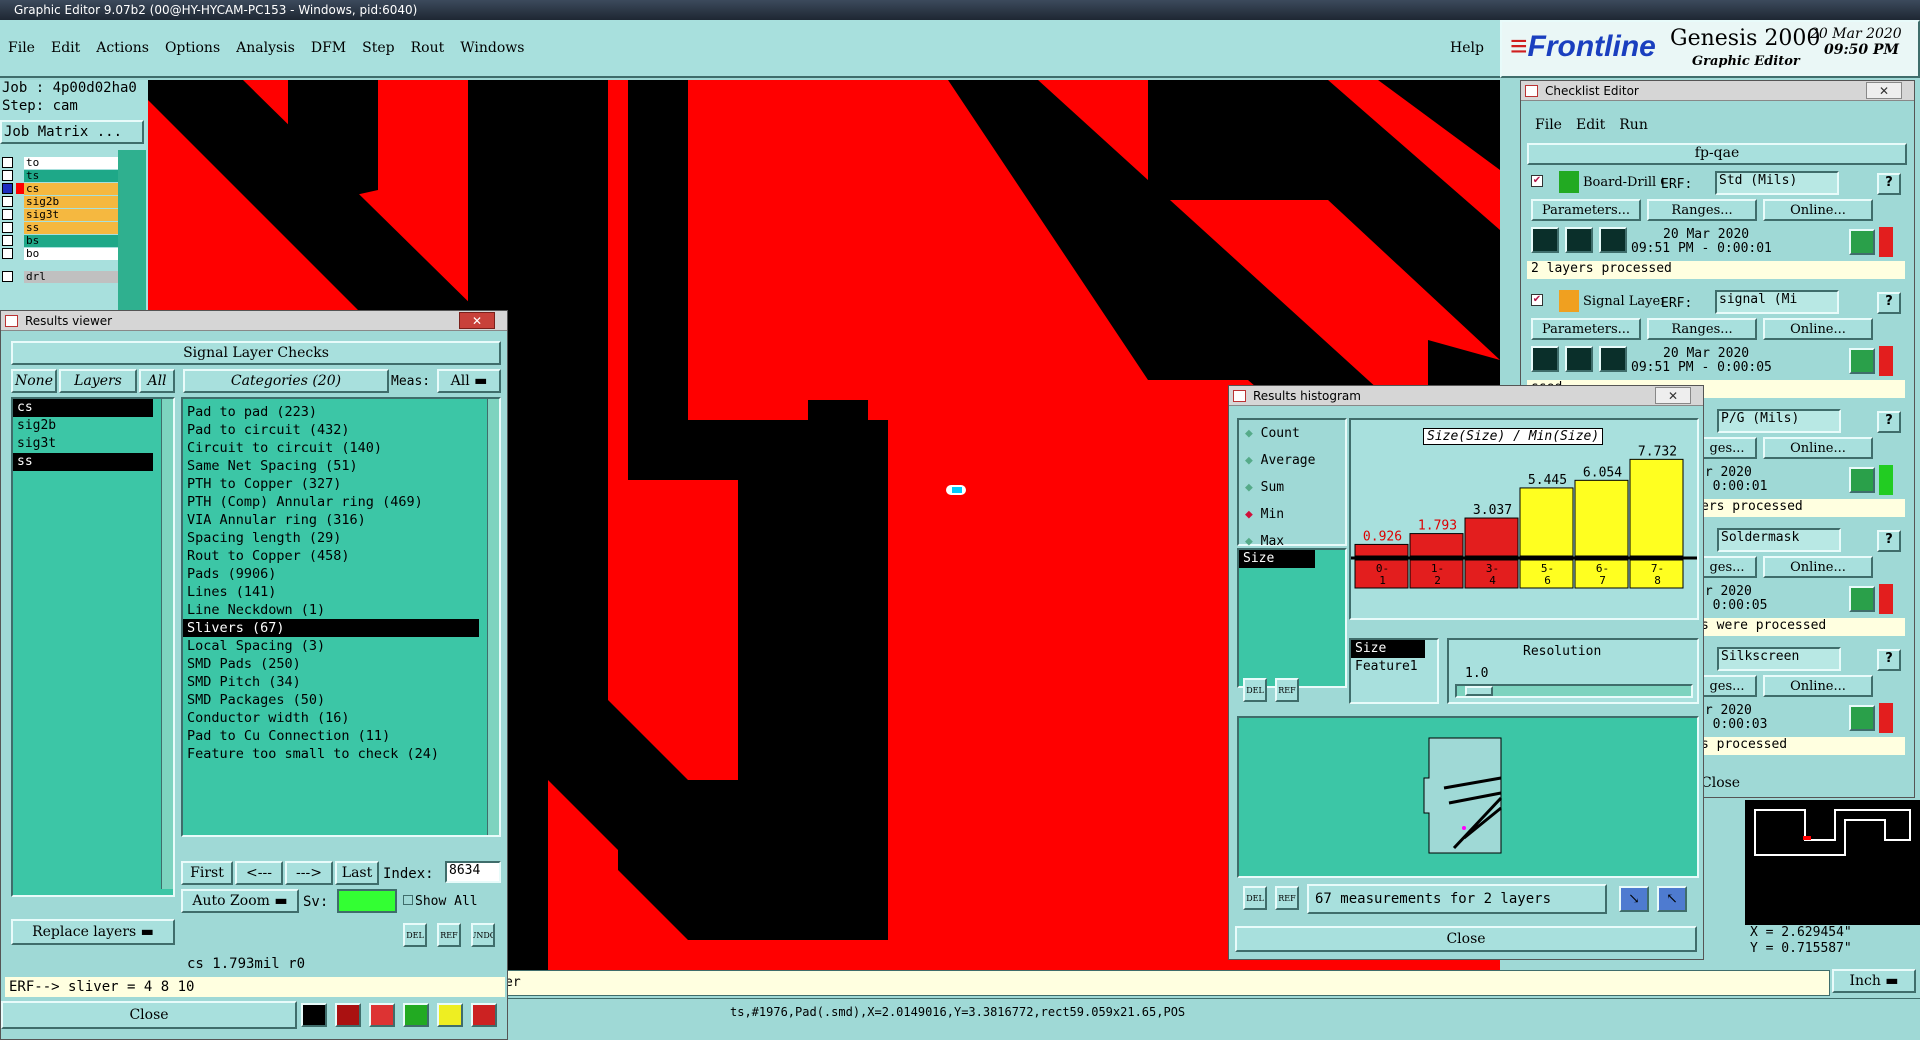  I want to click on histogram-bar, so click(1601, 518).